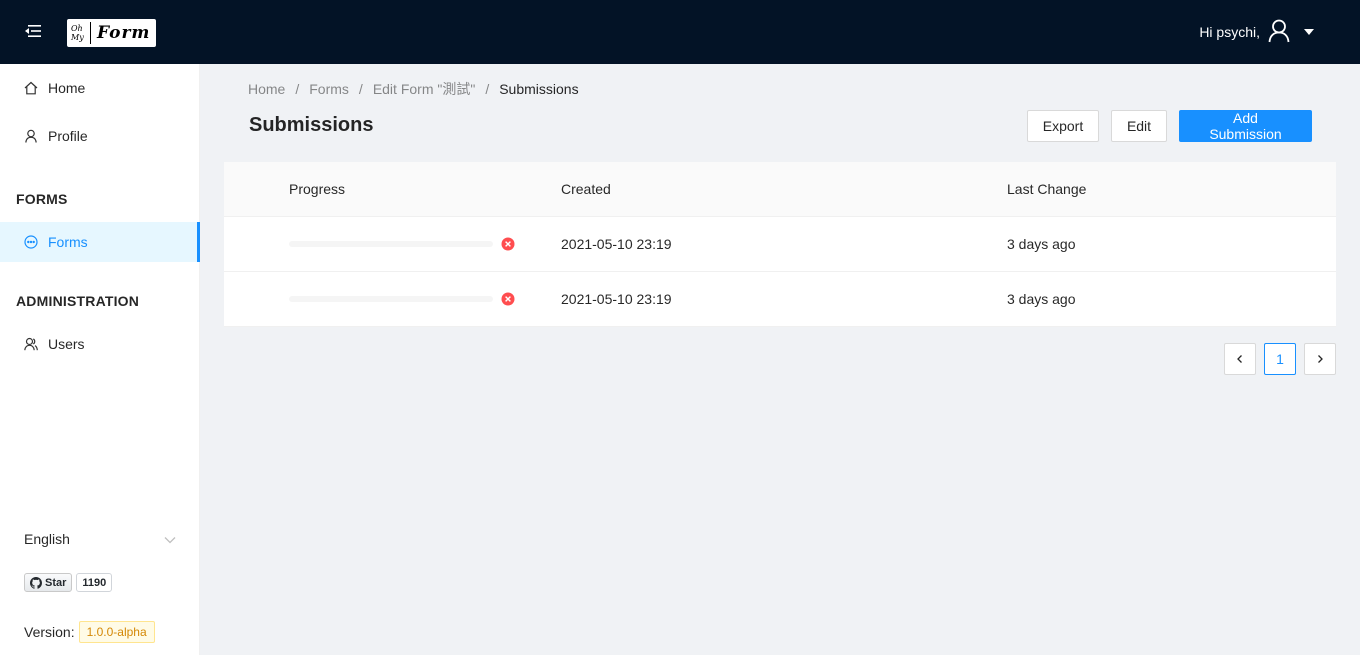  What do you see at coordinates (31, 242) in the screenshot?
I see `message-icon` at bounding box center [31, 242].